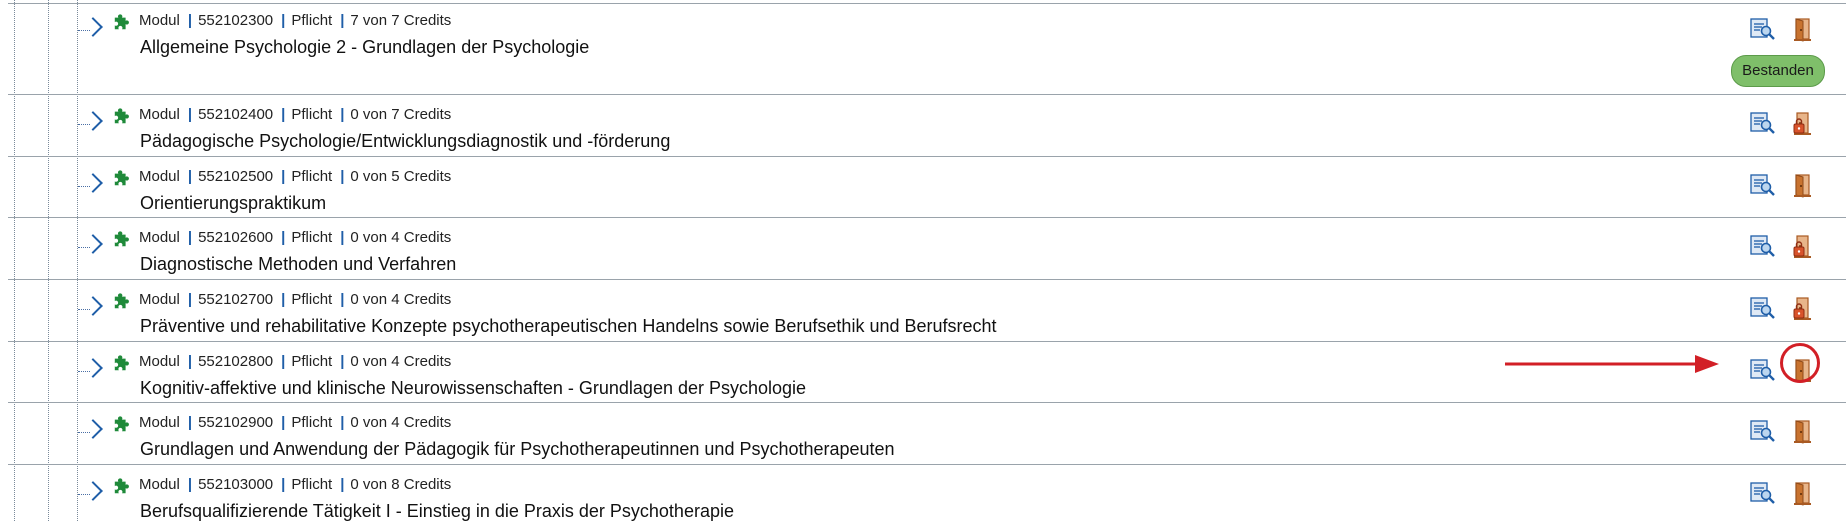 The height and width of the screenshot is (521, 1846). Describe the element at coordinates (1778, 71) in the screenshot. I see `status-badge: Bestanden` at that location.